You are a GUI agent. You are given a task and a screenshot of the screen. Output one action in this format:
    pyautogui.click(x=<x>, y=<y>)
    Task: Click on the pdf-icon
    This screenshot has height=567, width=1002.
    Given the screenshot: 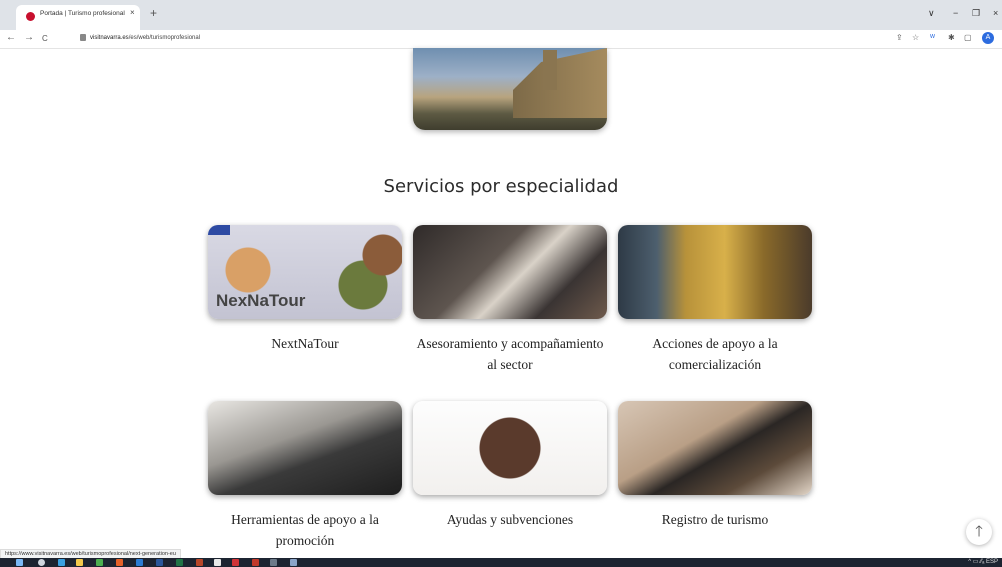 What is the action you would take?
    pyautogui.click(x=255, y=562)
    